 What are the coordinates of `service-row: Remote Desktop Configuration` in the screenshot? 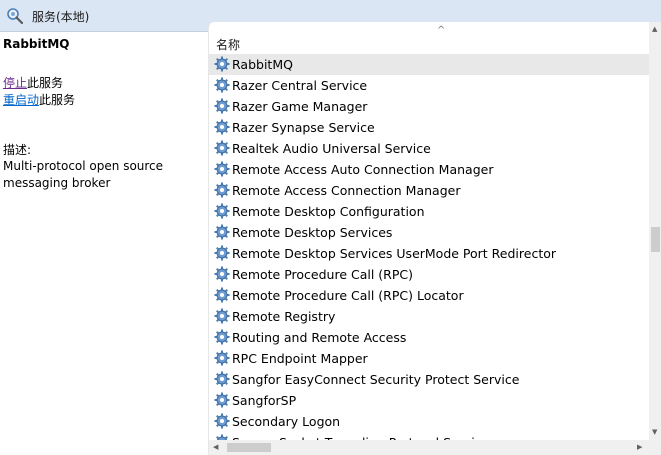 It's located at (429, 211).